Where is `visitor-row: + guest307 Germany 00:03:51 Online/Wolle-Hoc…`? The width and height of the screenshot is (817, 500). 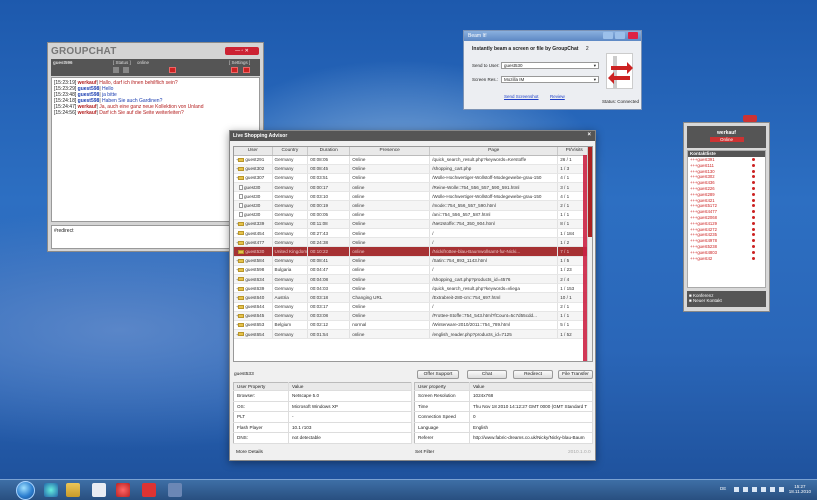
visitor-row: + guest307 Germany 00:03:51 Online/Wolle-Hoc… is located at coordinates (413, 178).